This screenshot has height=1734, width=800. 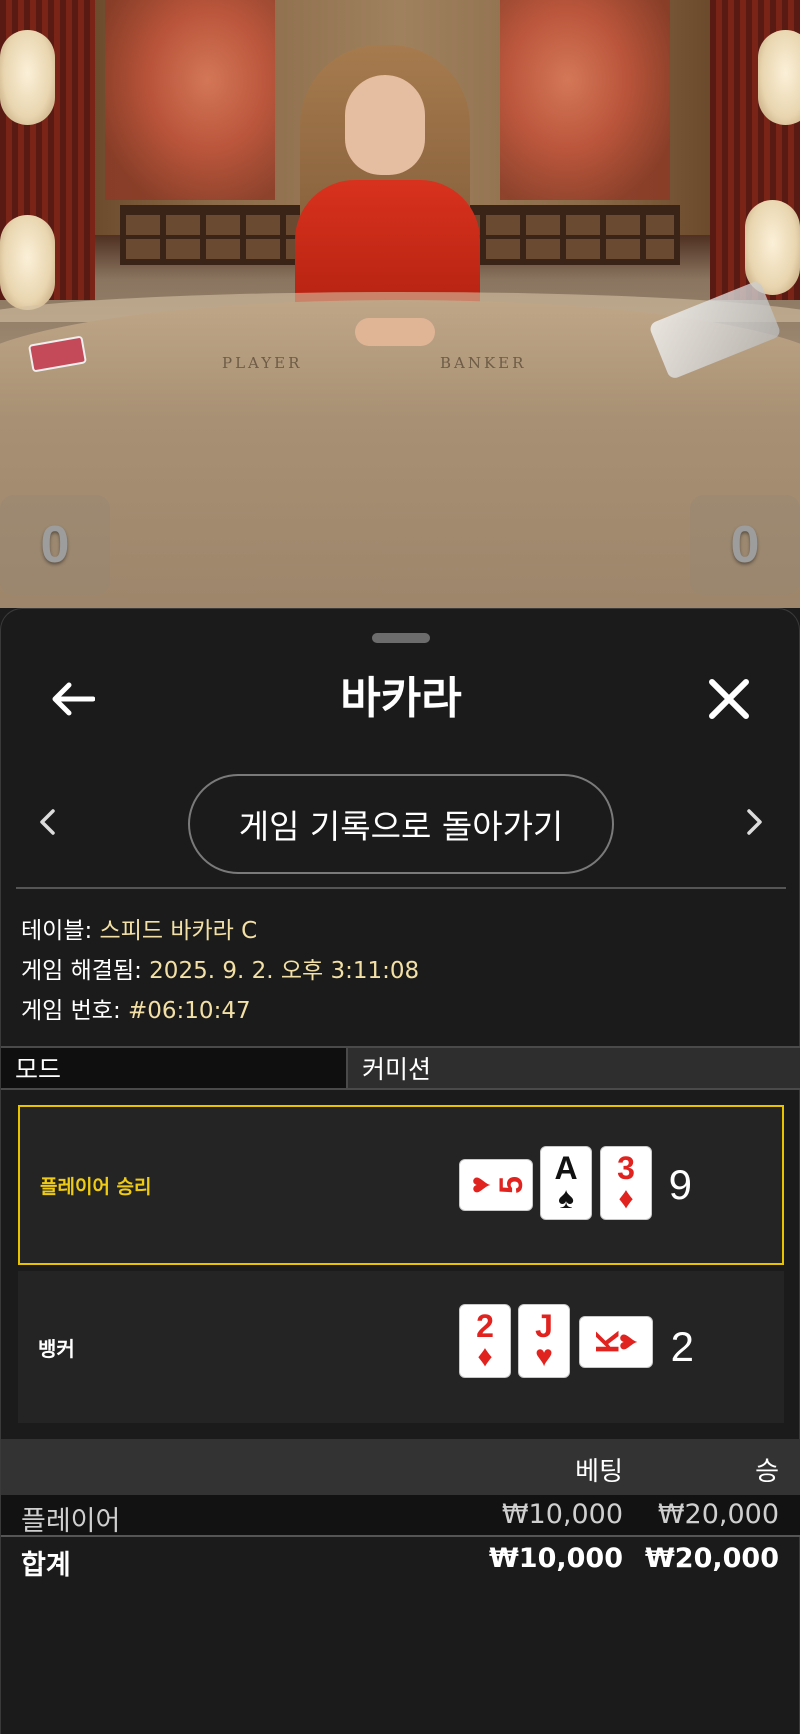 What do you see at coordinates (626, 1168) in the screenshot?
I see `card-rank: 3` at bounding box center [626, 1168].